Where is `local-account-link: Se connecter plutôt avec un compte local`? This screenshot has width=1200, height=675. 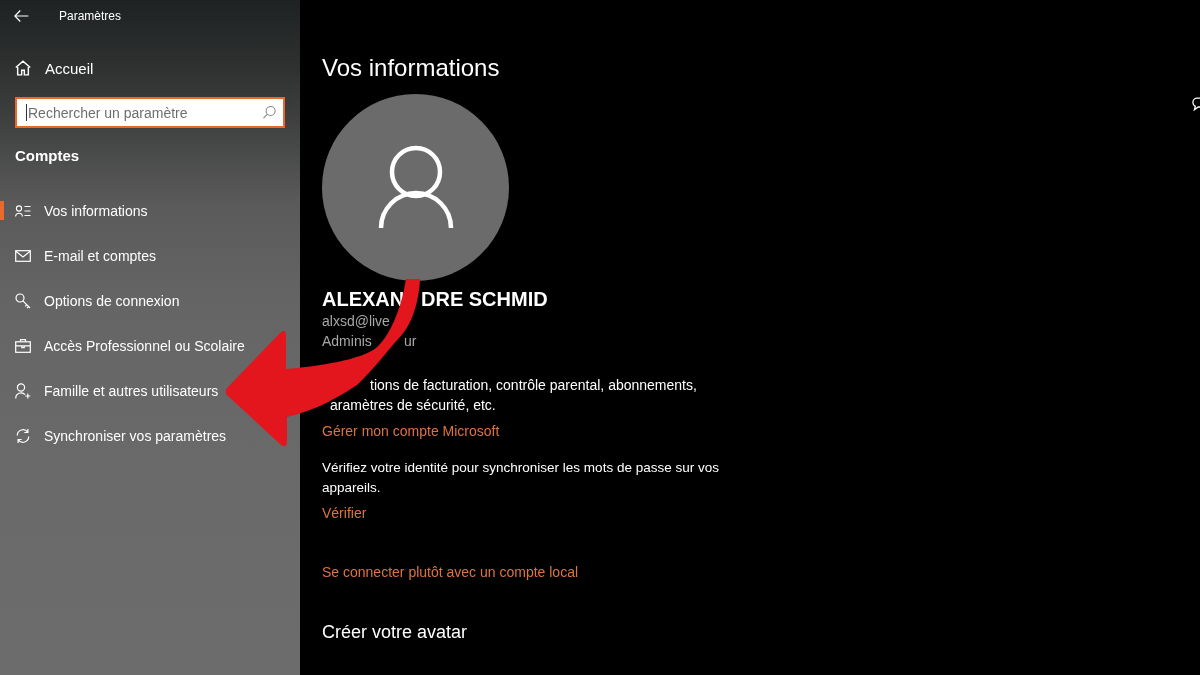 local-account-link: Se connecter plutôt avec un compte local is located at coordinates (450, 572).